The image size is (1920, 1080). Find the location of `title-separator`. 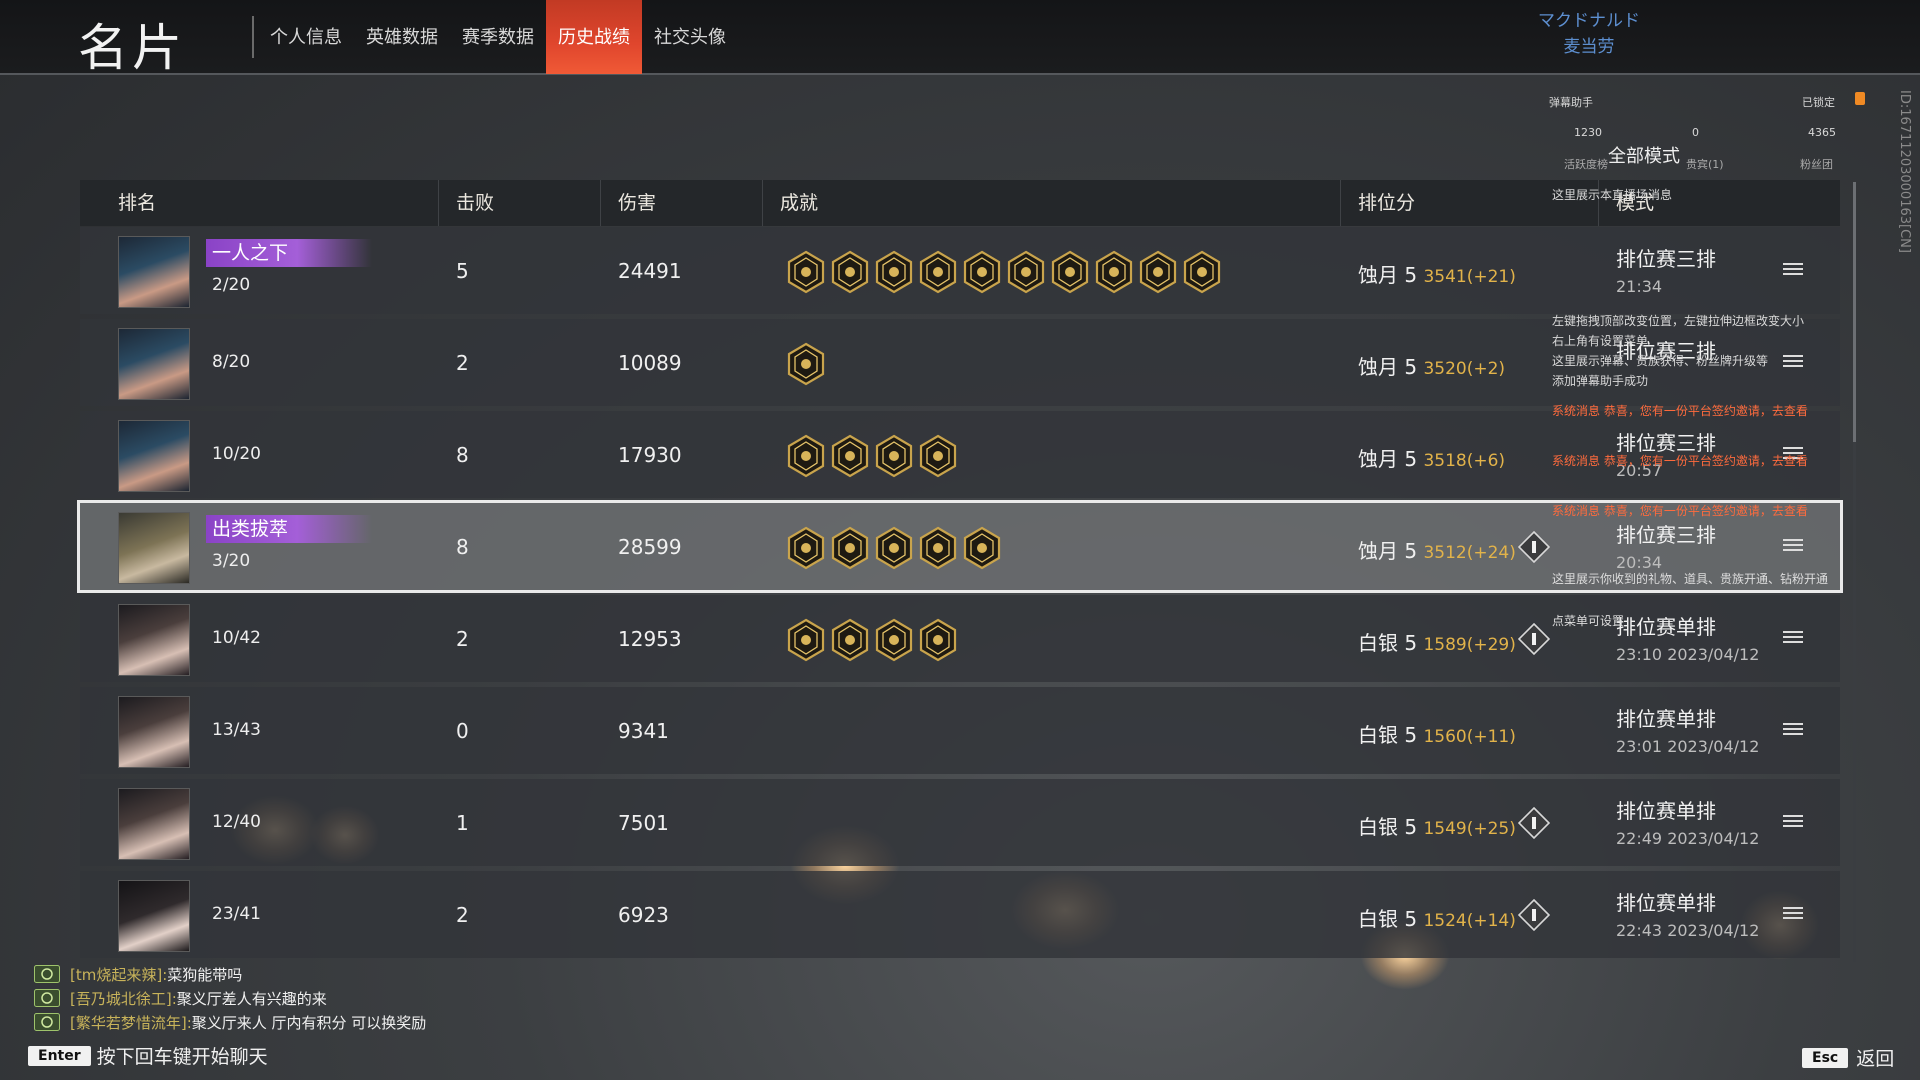

title-separator is located at coordinates (253, 37).